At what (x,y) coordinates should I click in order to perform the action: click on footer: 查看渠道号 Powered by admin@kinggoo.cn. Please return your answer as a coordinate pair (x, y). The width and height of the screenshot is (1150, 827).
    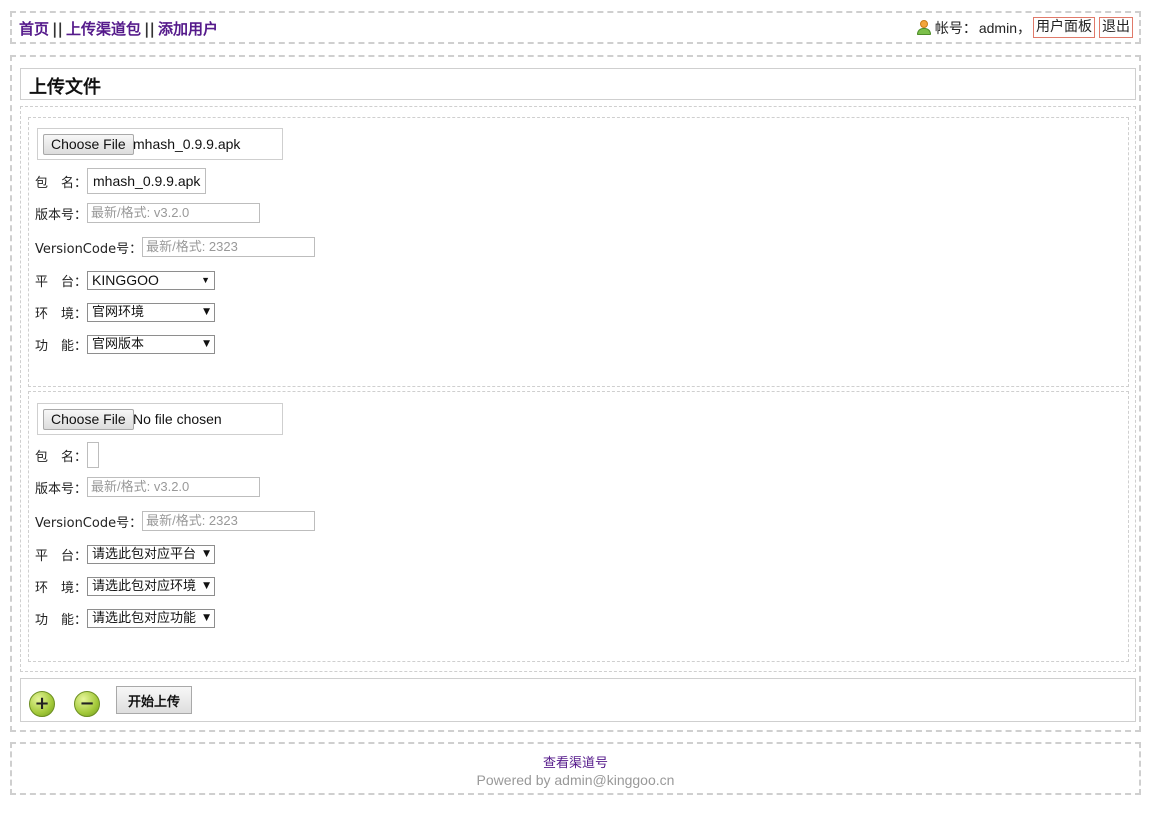
    Looking at the image, I should click on (575, 768).